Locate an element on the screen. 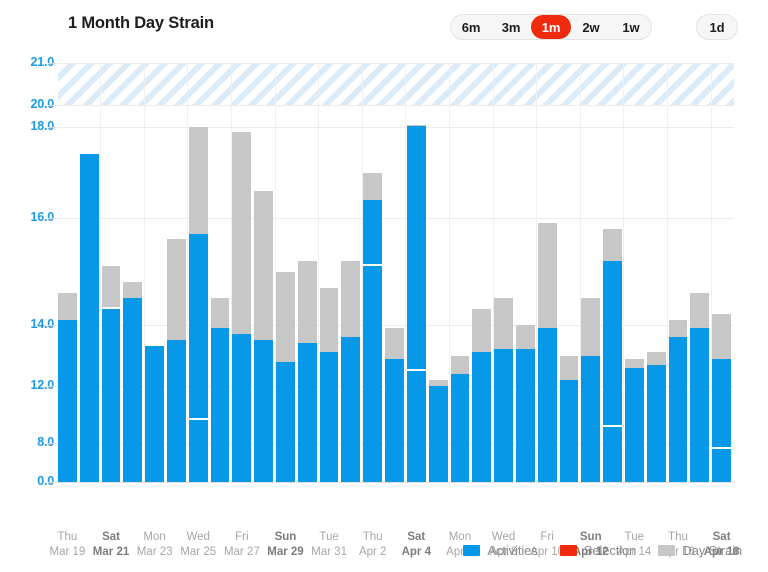  range-button-3m: 3m is located at coordinates (511, 27).